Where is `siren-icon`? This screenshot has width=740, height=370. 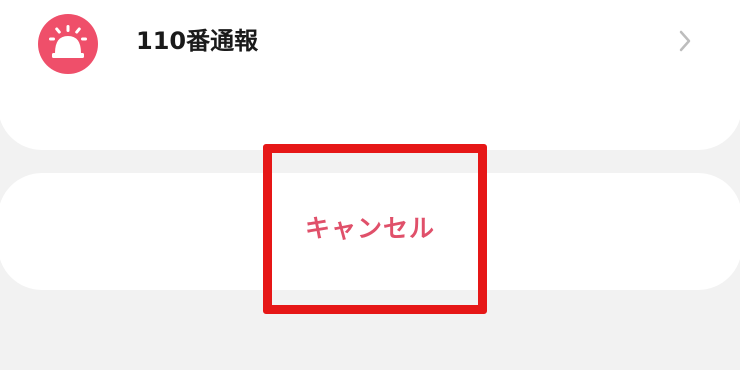 siren-icon is located at coordinates (68, 44).